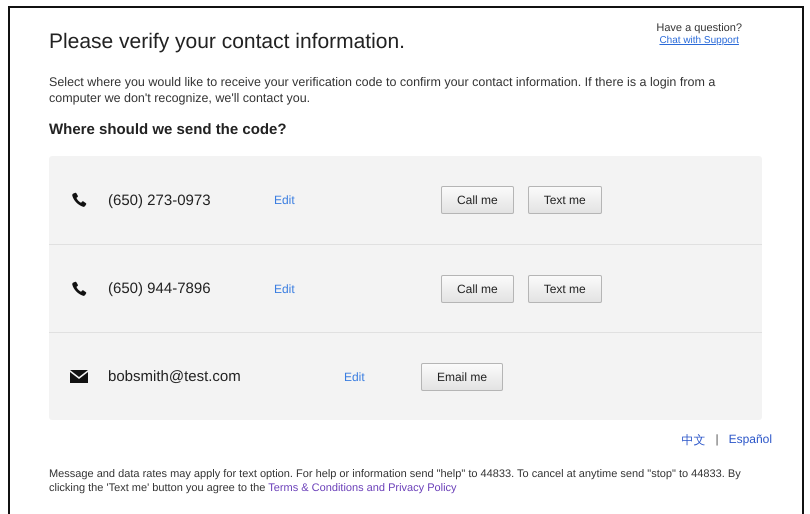 The image size is (810, 514). What do you see at coordinates (462, 376) in the screenshot?
I see `contact-method-button: Email me` at bounding box center [462, 376].